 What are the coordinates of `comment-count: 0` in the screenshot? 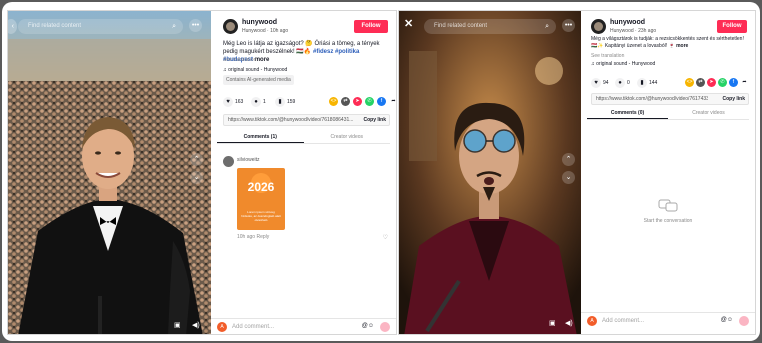 It's located at (628, 83).